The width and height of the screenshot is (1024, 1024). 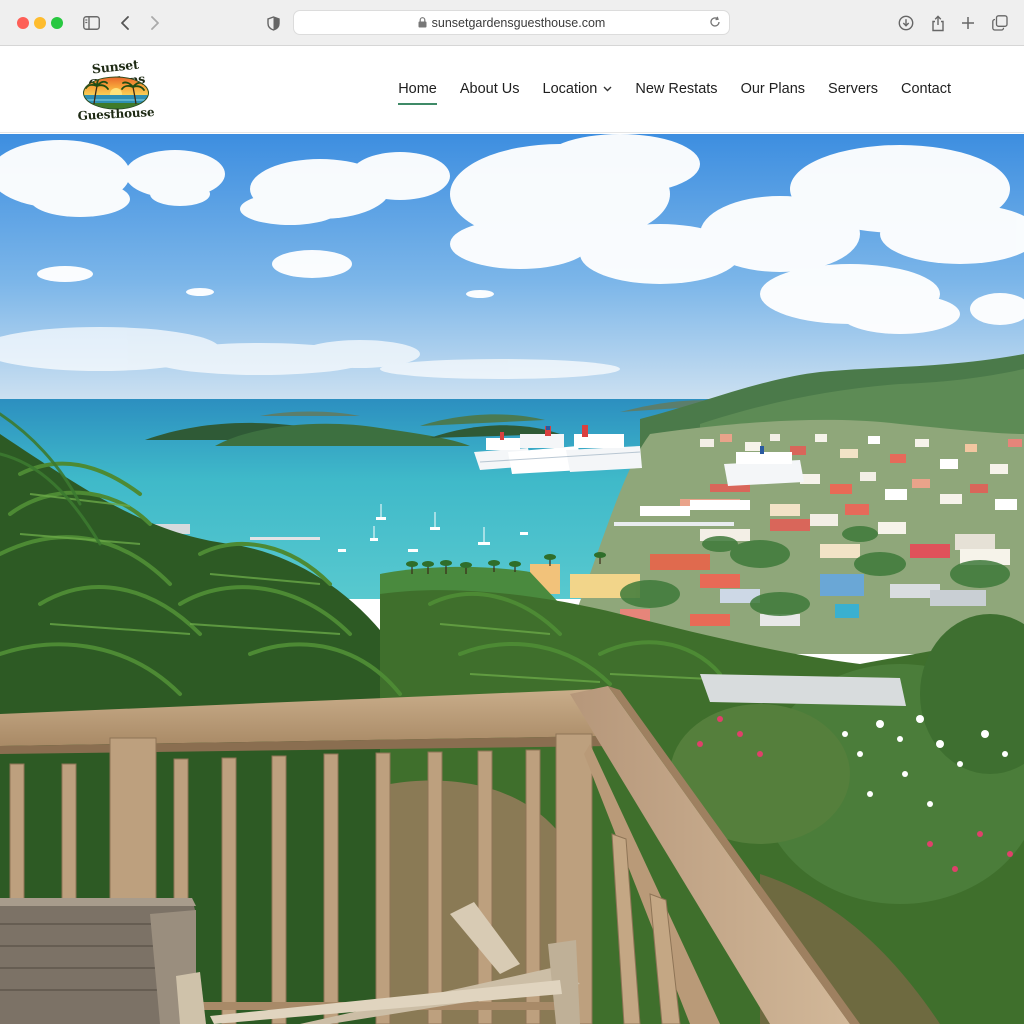 What do you see at coordinates (417, 93) in the screenshot?
I see `nav-item-home: Home` at bounding box center [417, 93].